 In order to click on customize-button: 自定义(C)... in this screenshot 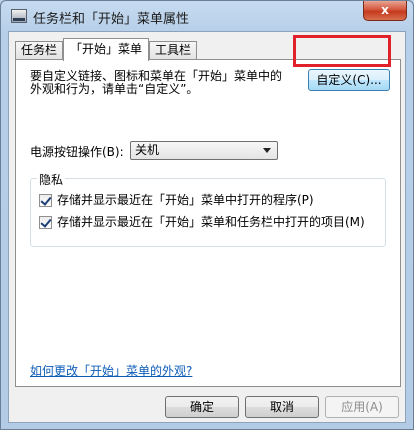, I will do `click(349, 80)`.